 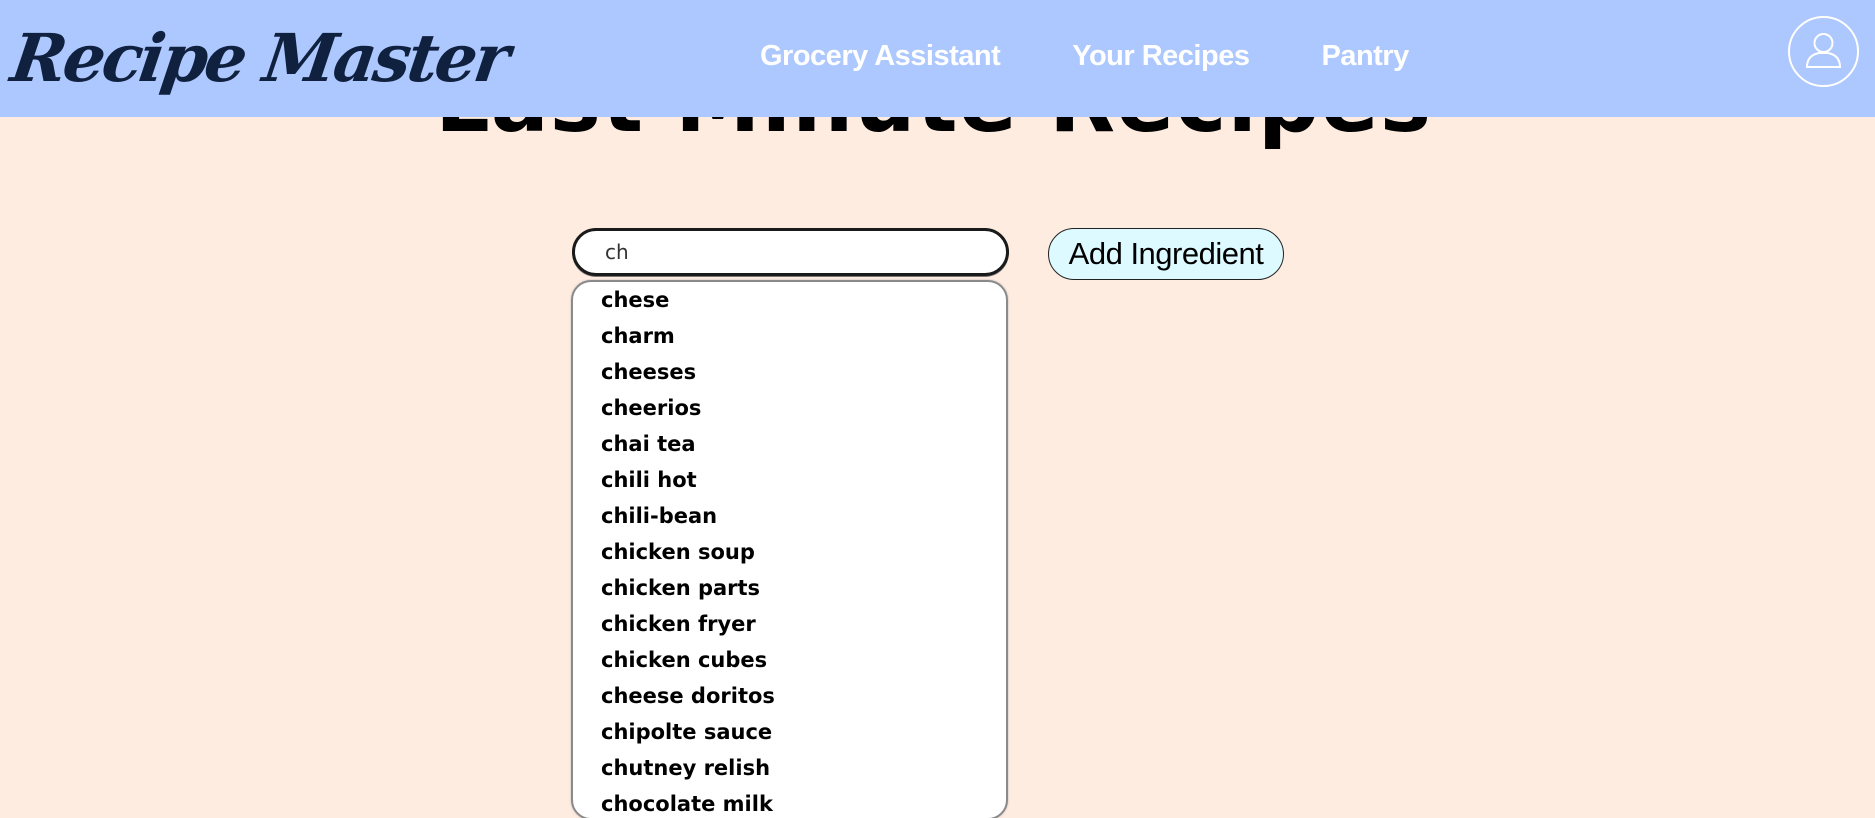 I want to click on logo: Recipe Master, so click(x=259, y=58).